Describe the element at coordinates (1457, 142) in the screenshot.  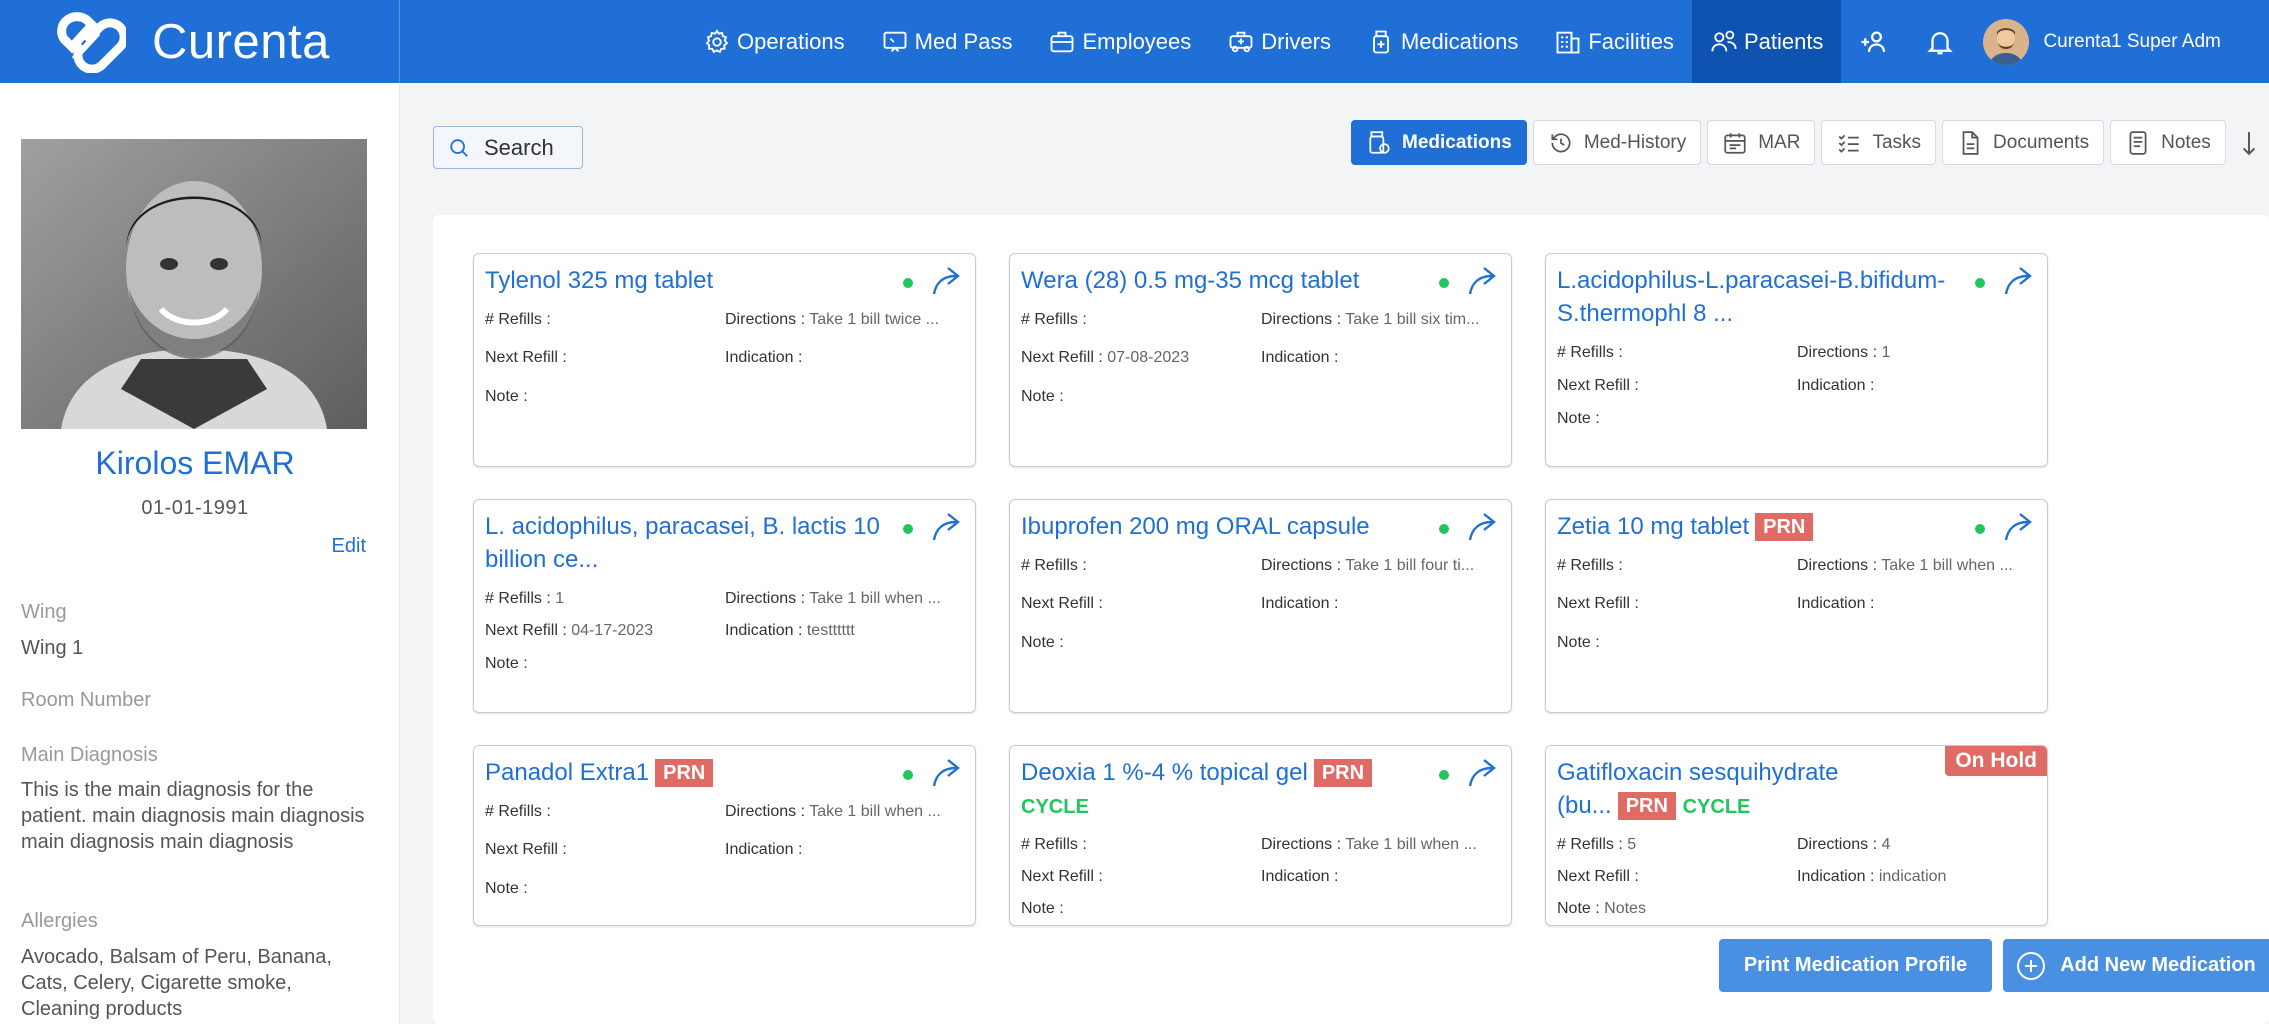
I see `tab-label: Medications` at that location.